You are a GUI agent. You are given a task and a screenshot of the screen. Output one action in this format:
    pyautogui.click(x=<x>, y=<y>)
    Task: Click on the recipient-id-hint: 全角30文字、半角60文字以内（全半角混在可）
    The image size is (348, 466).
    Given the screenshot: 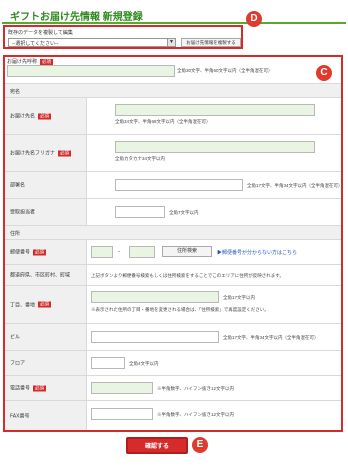 What is the action you would take?
    pyautogui.click(x=225, y=70)
    